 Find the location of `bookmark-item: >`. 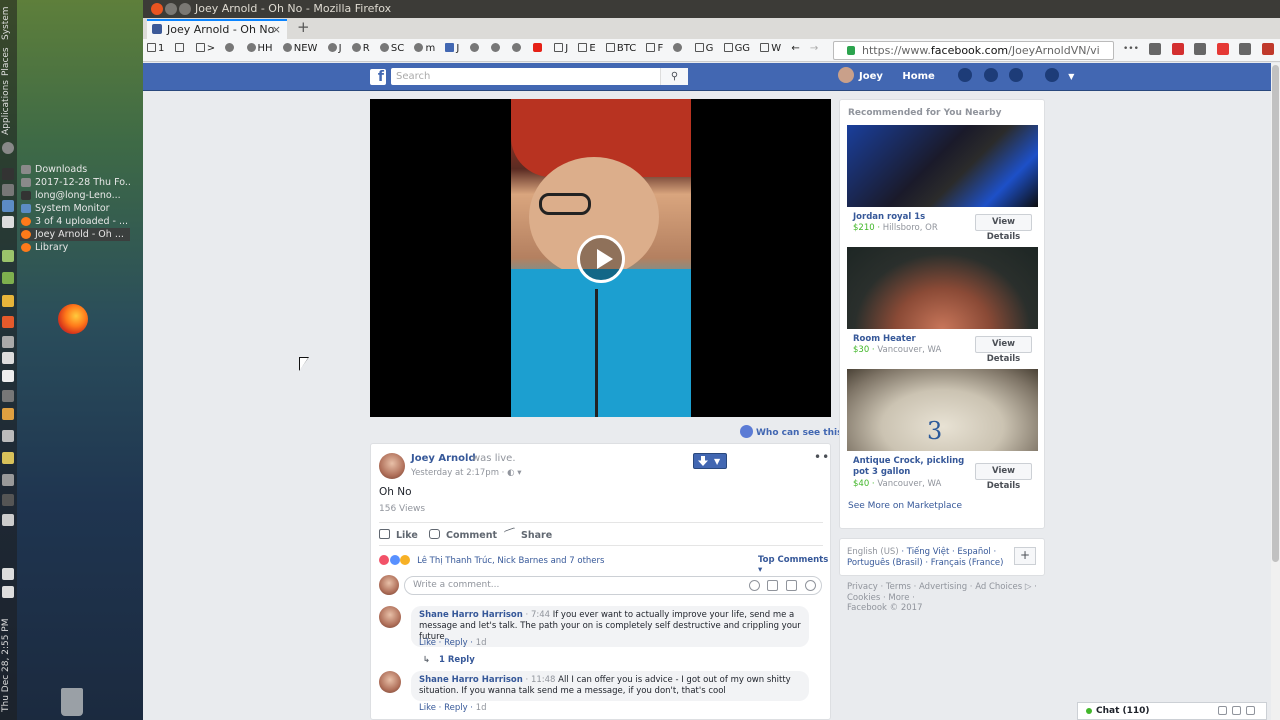

bookmark-item: > is located at coordinates (205, 48).